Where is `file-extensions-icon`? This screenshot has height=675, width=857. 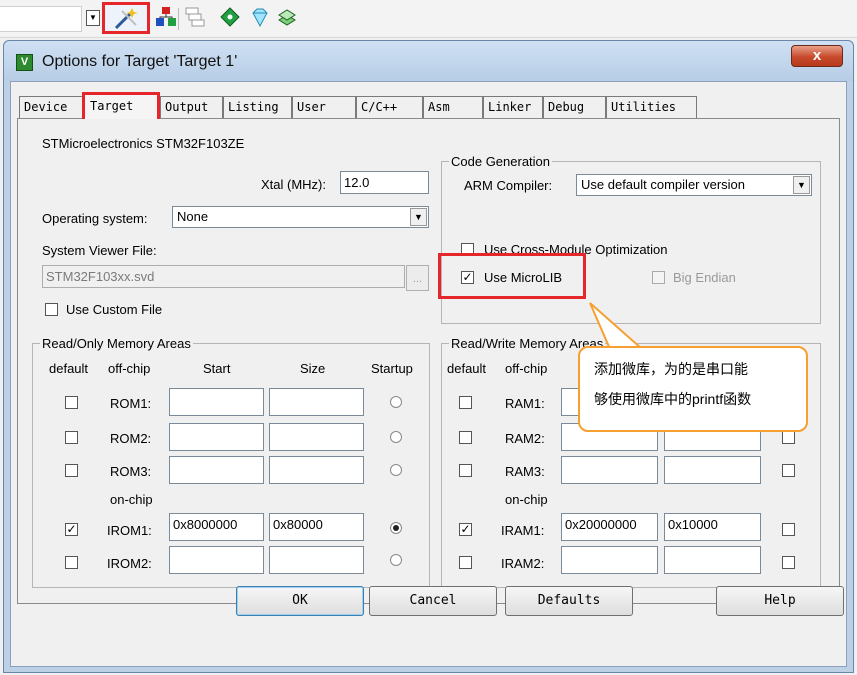 file-extensions-icon is located at coordinates (194, 17).